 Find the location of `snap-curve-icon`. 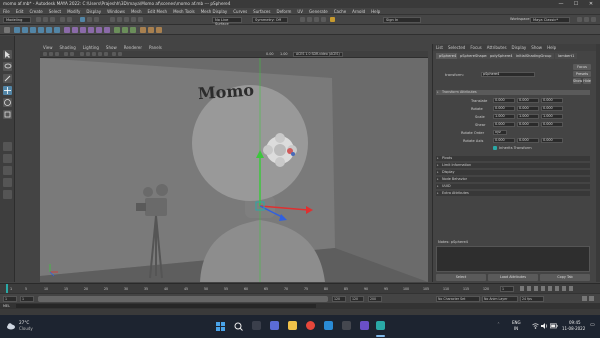

snap-curve-icon is located at coordinates (119, 19).